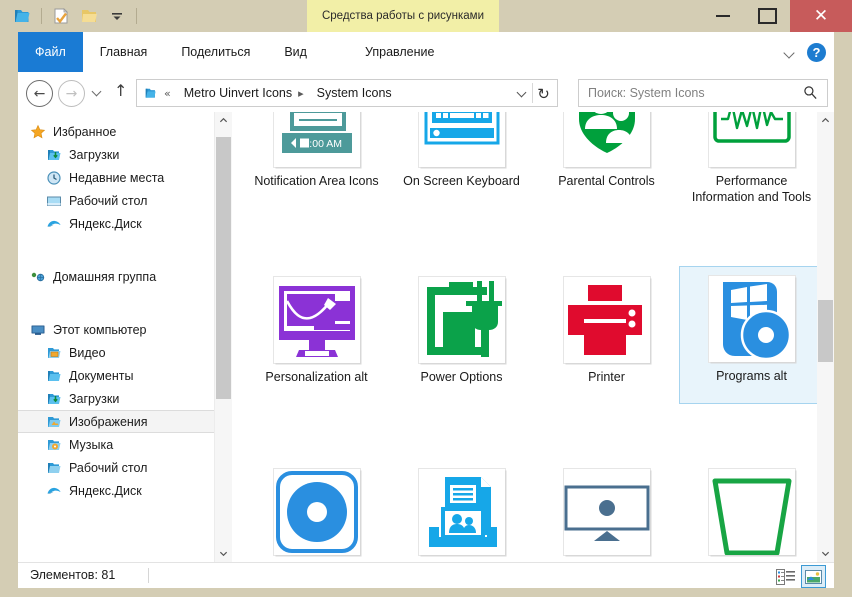  I want to click on status-bar: Элементов: 81, so click(426, 575).